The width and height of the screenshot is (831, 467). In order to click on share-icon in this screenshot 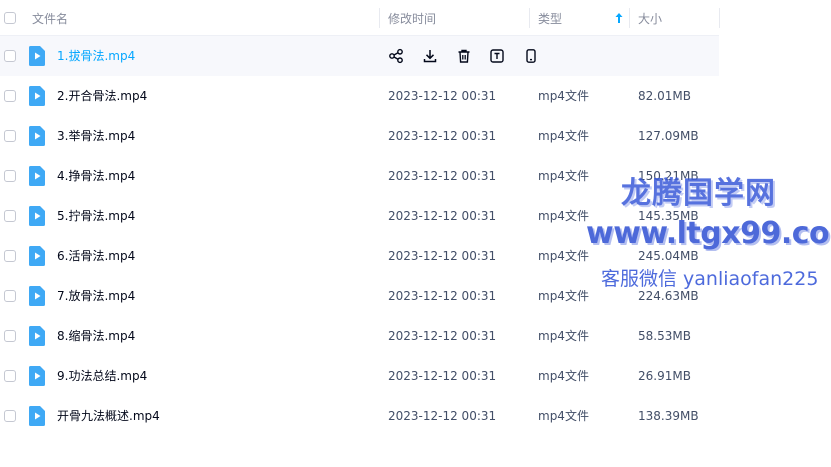, I will do `click(396, 56)`.